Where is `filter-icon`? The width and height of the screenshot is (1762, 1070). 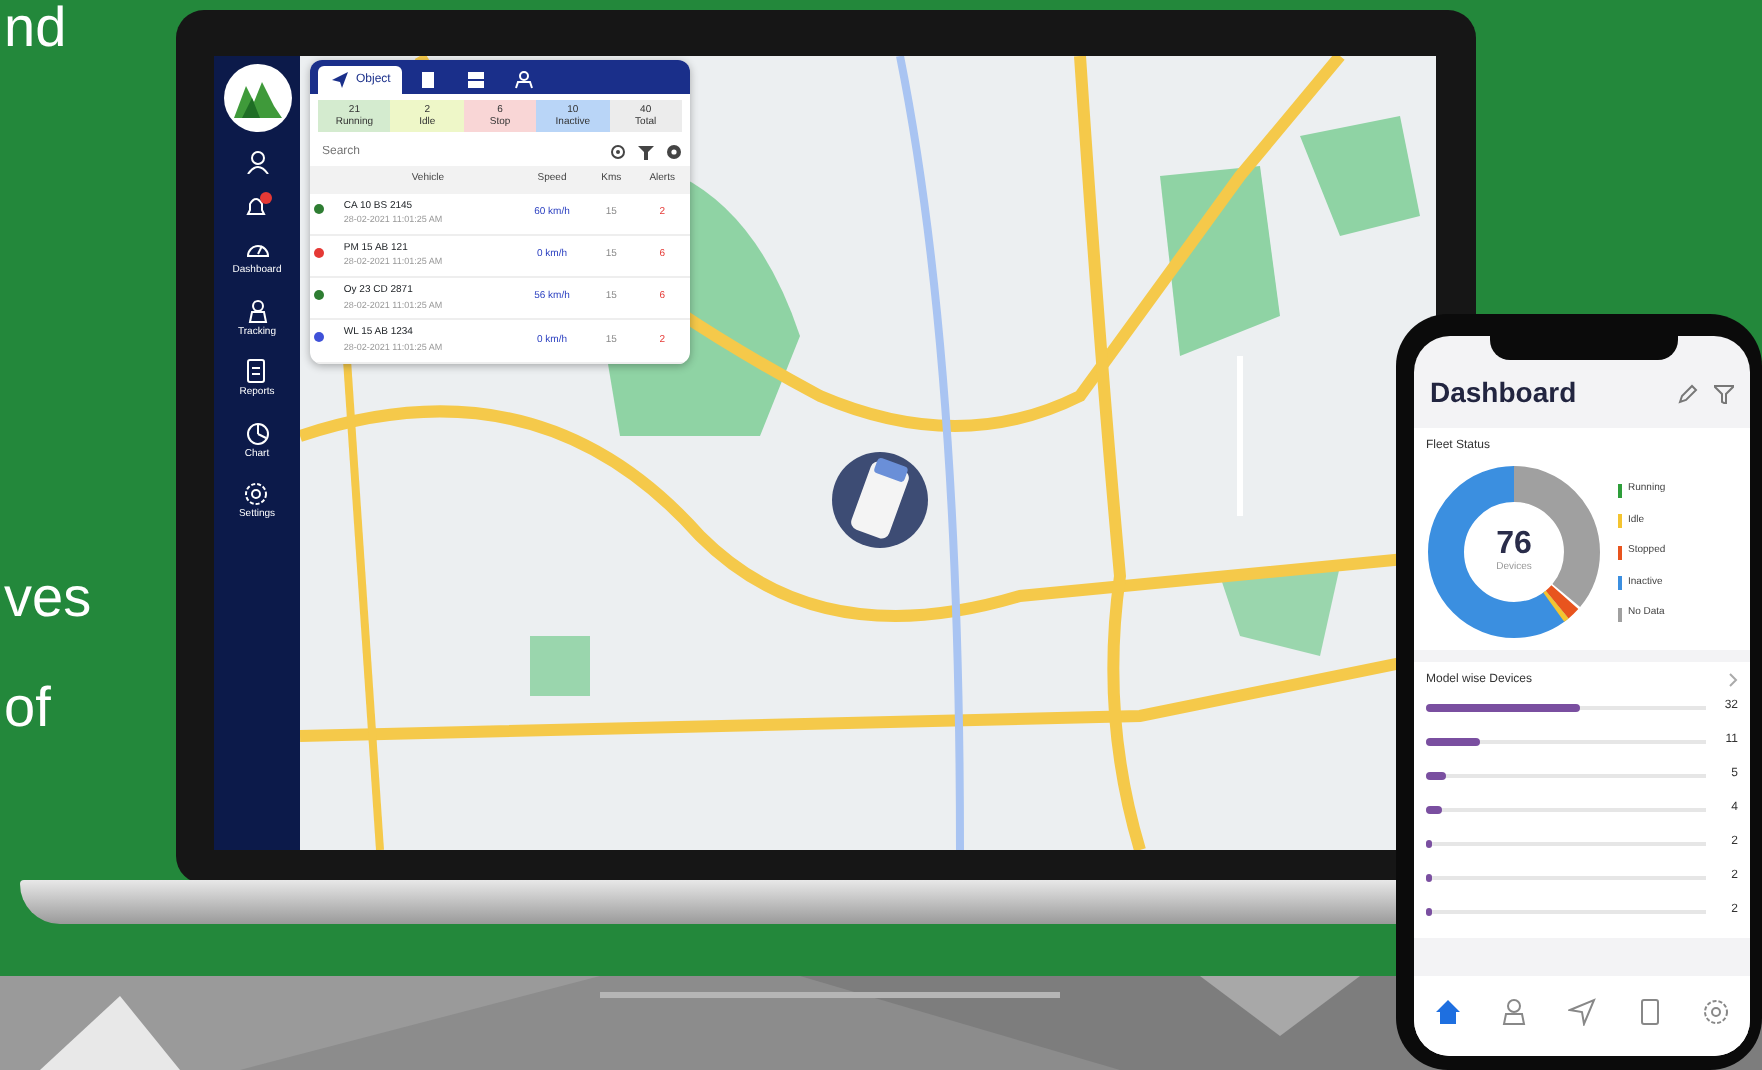
filter-icon is located at coordinates (646, 152).